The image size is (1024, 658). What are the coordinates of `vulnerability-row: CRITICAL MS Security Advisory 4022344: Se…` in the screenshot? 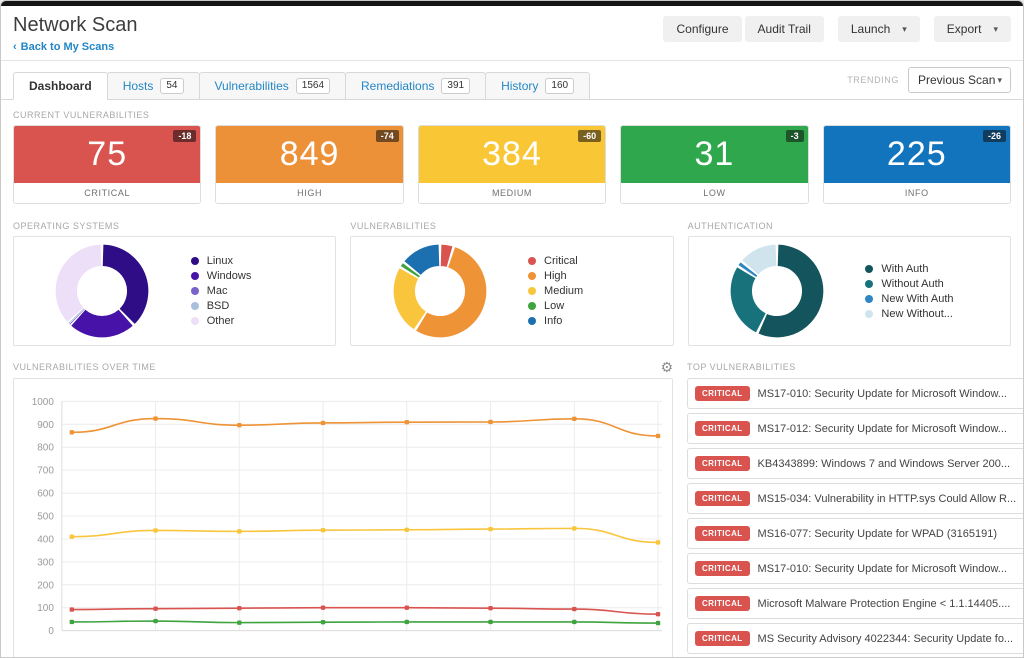 It's located at (855, 638).